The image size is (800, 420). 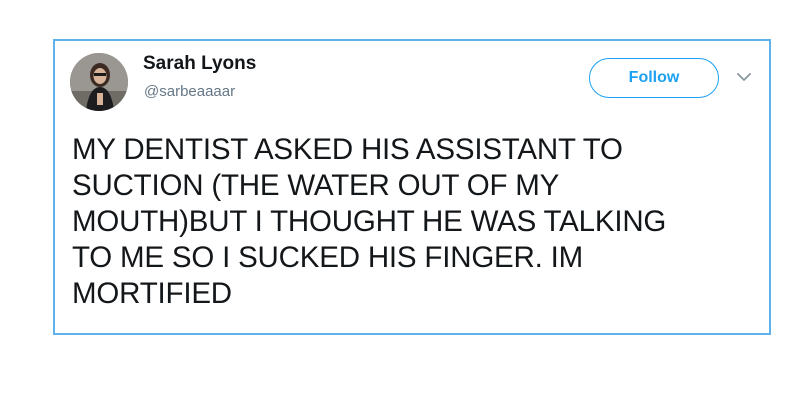 What do you see at coordinates (316, 185) in the screenshot?
I see `tweet-text-line: SUCTION (THE WATER OUT OF MY` at bounding box center [316, 185].